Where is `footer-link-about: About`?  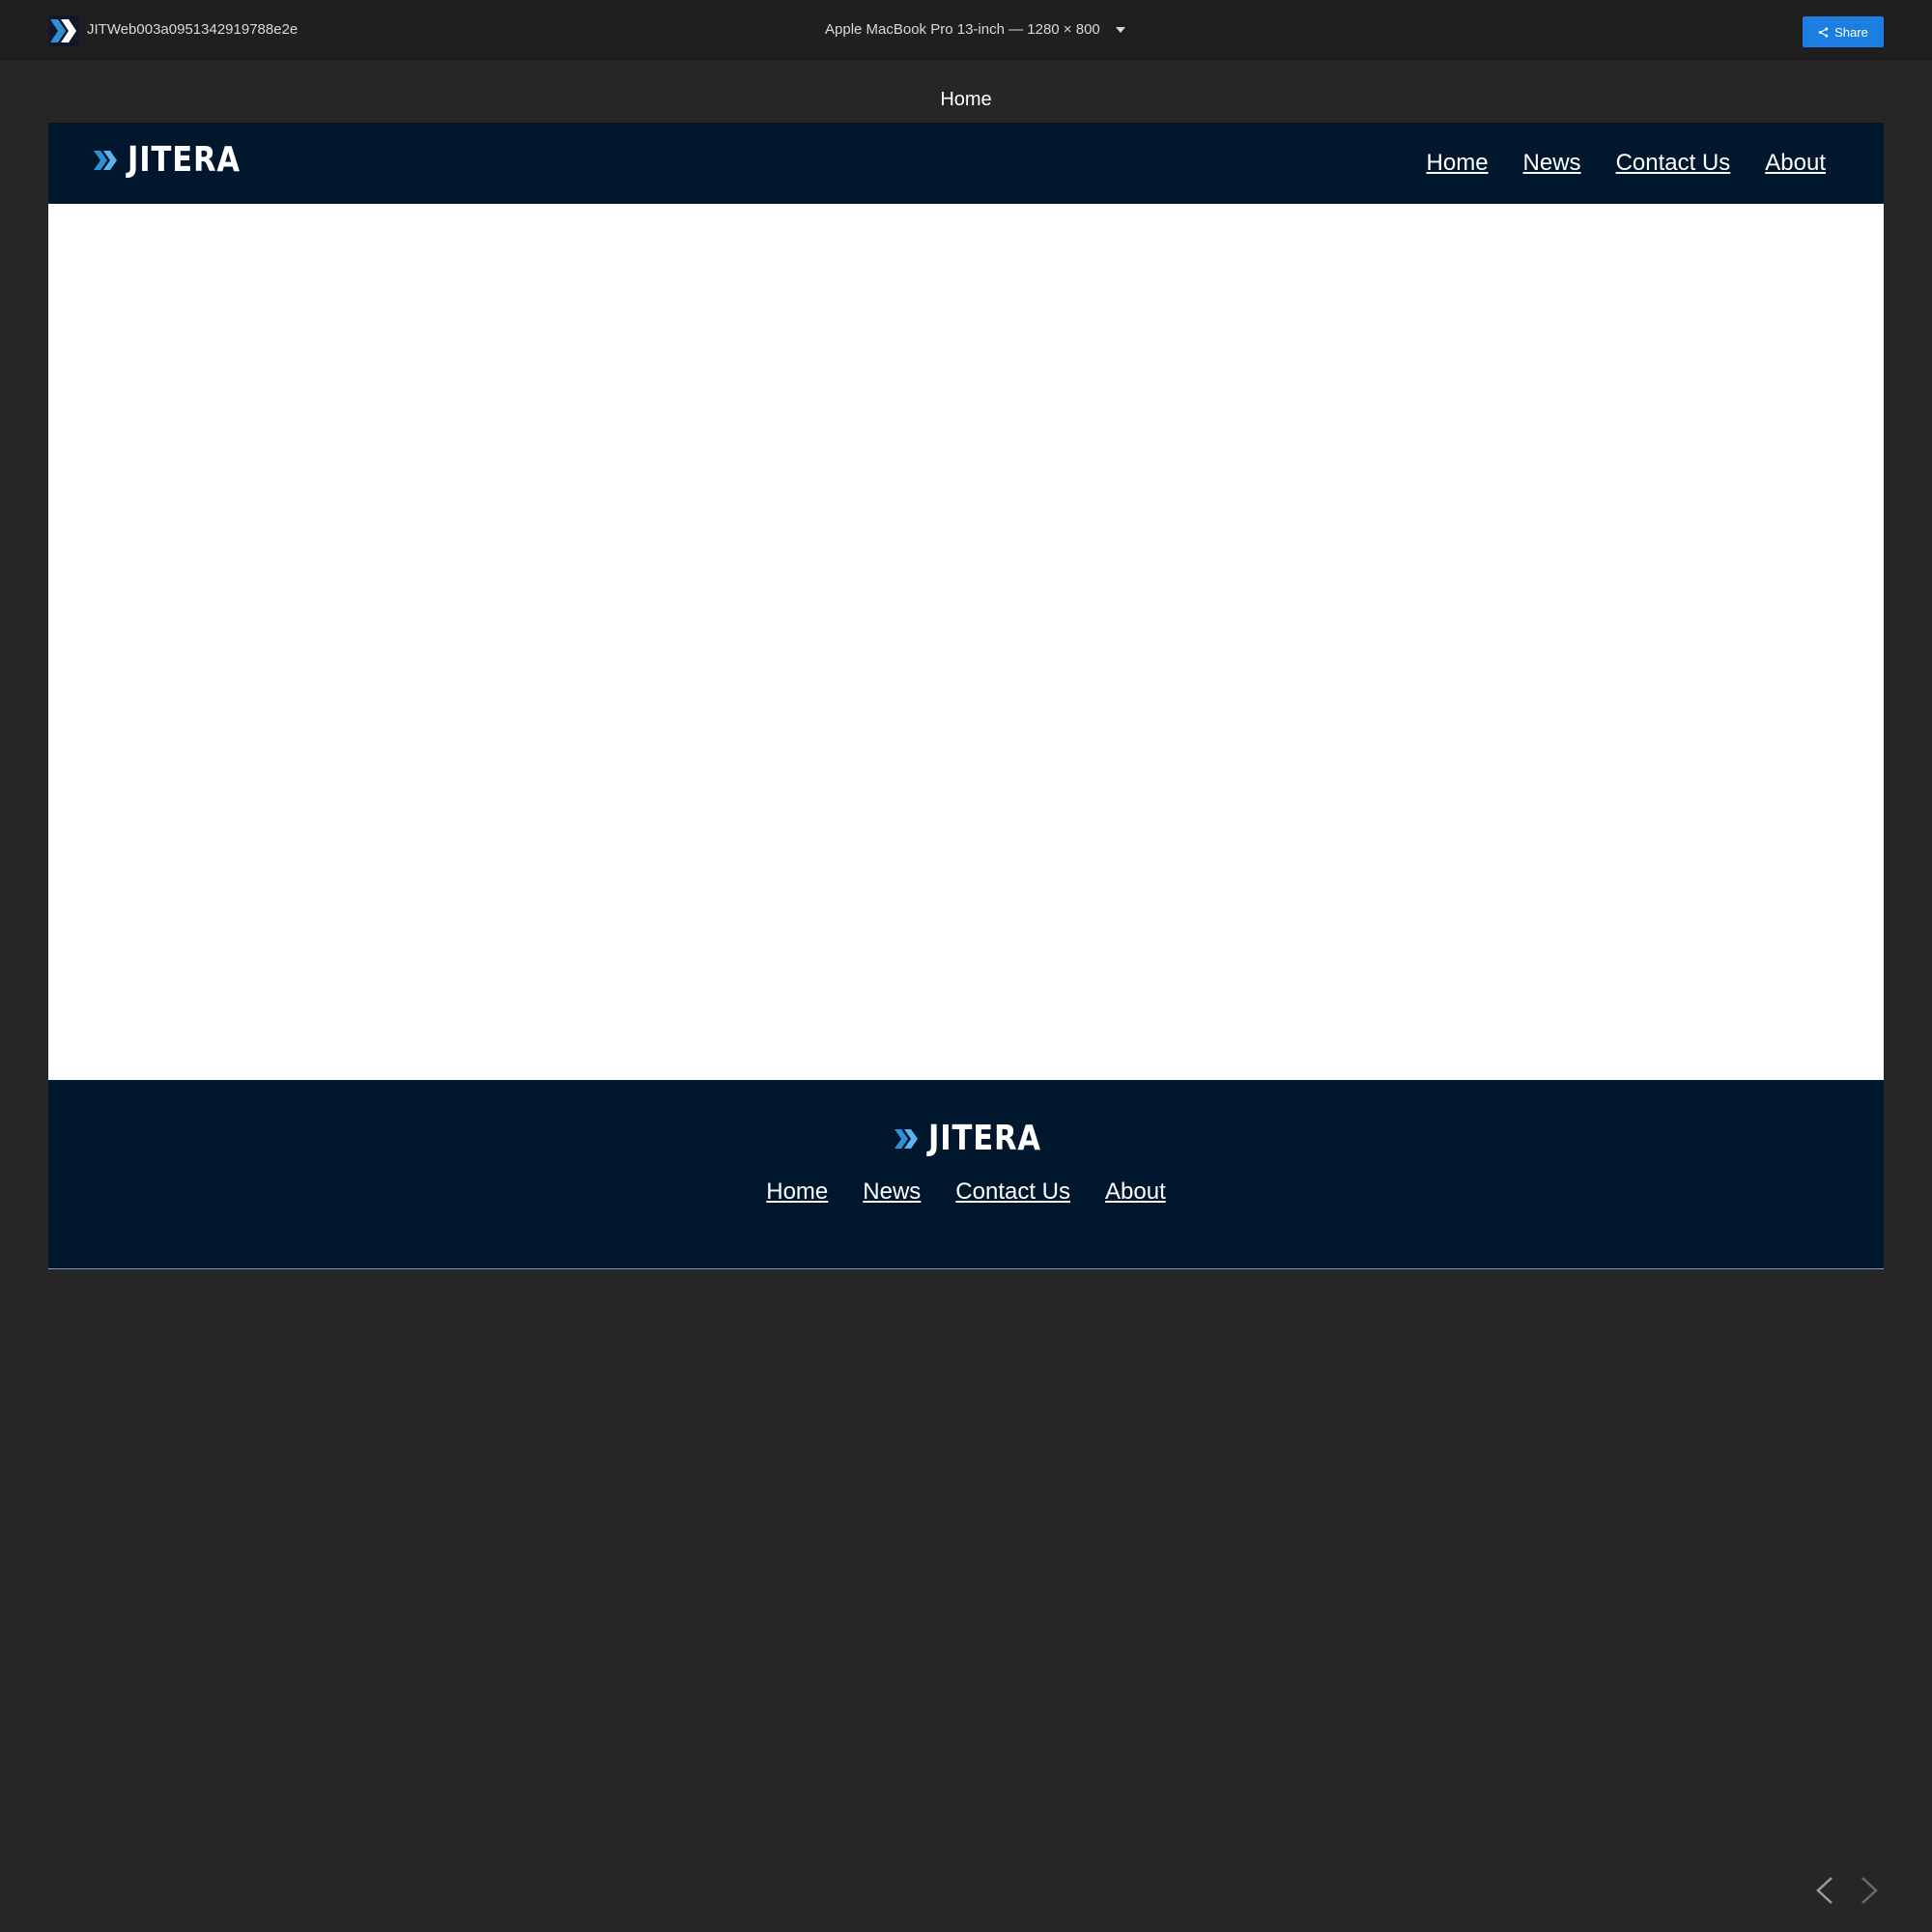
footer-link-about: About is located at coordinates (1135, 1192).